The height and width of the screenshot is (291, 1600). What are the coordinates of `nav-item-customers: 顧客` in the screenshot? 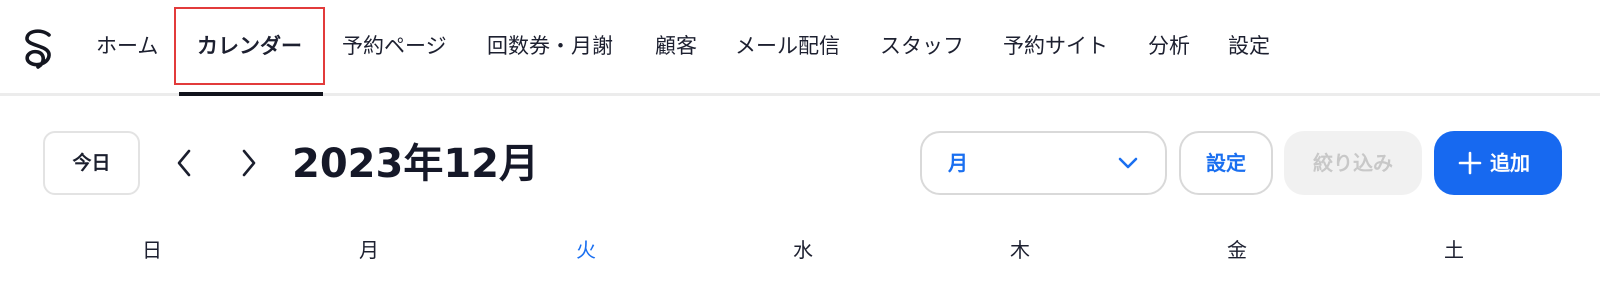 It's located at (676, 46).